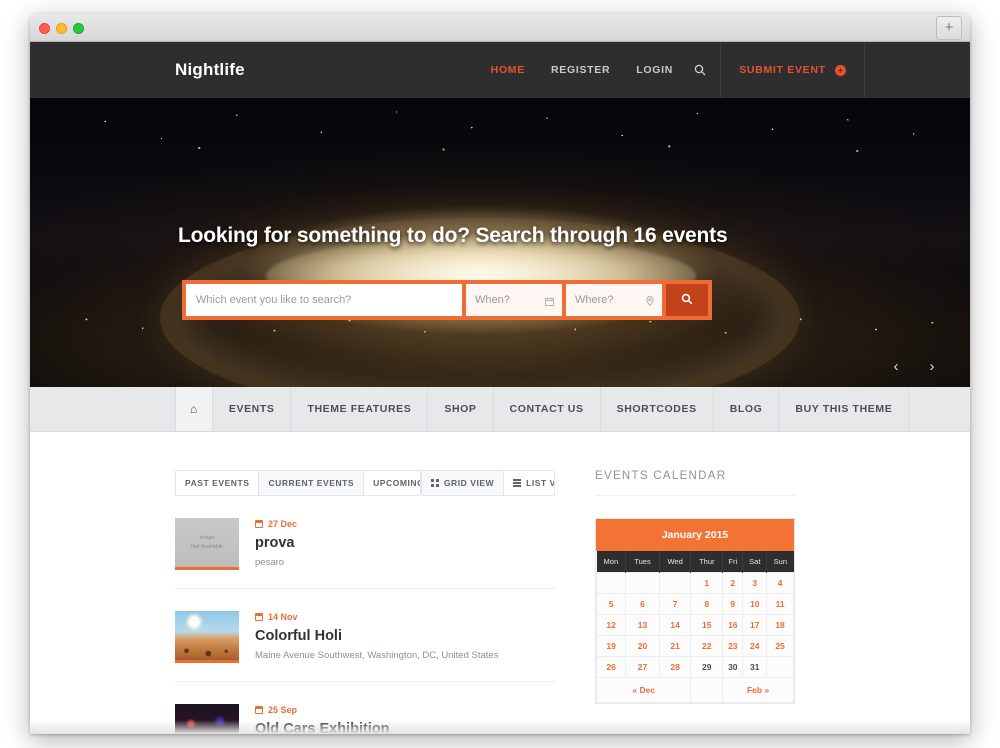 This screenshot has height=748, width=1000. What do you see at coordinates (594, 300) in the screenshot?
I see `search-where-placeholder: Where?` at bounding box center [594, 300].